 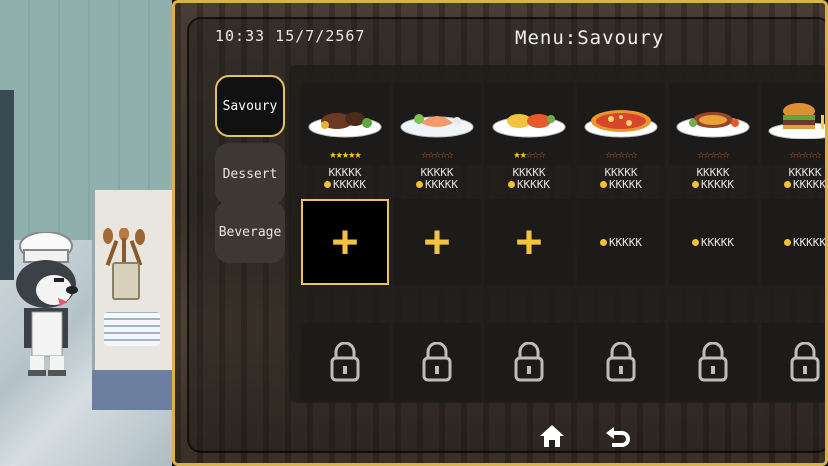 I want to click on return-arrow-icon, so click(x=618, y=437).